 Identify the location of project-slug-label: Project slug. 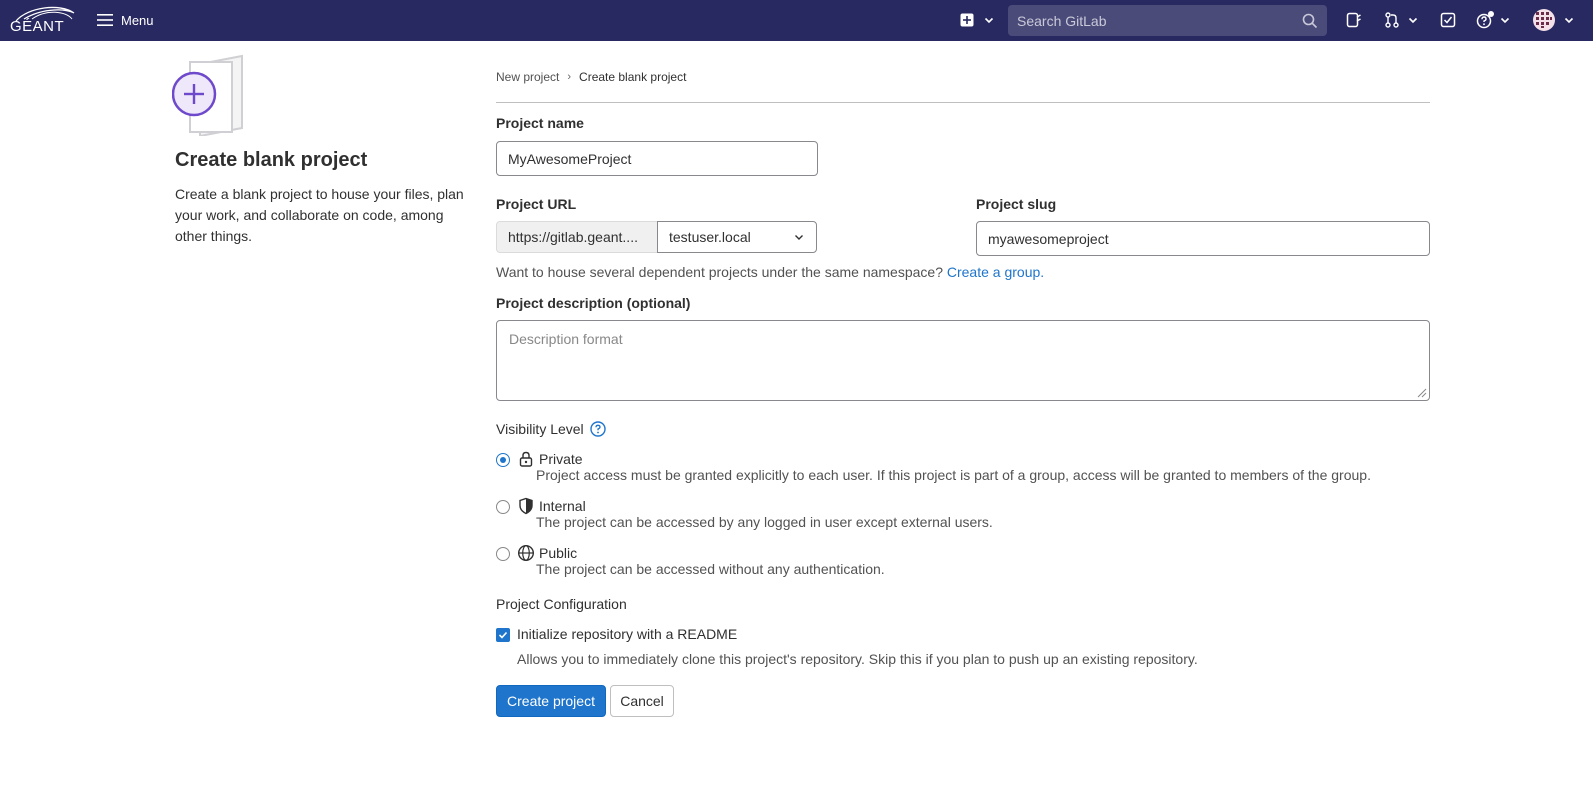
(1016, 204).